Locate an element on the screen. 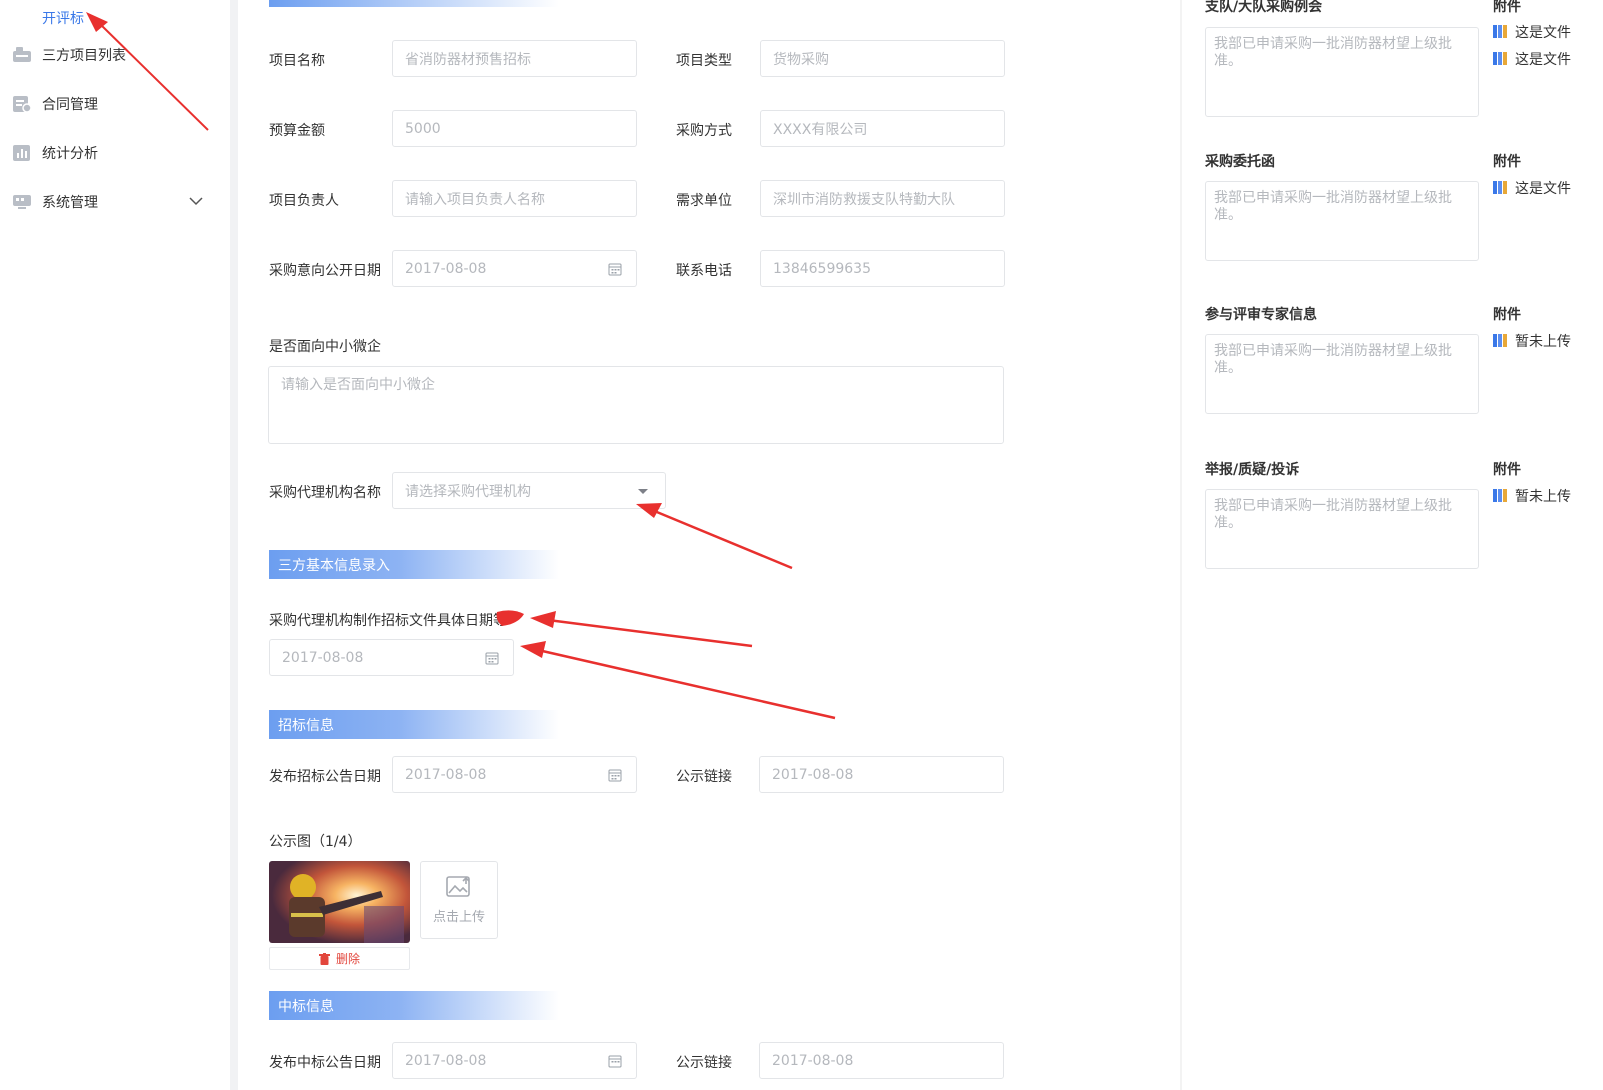 This screenshot has width=1603, height=1090. system-icon is located at coordinates (22, 202).